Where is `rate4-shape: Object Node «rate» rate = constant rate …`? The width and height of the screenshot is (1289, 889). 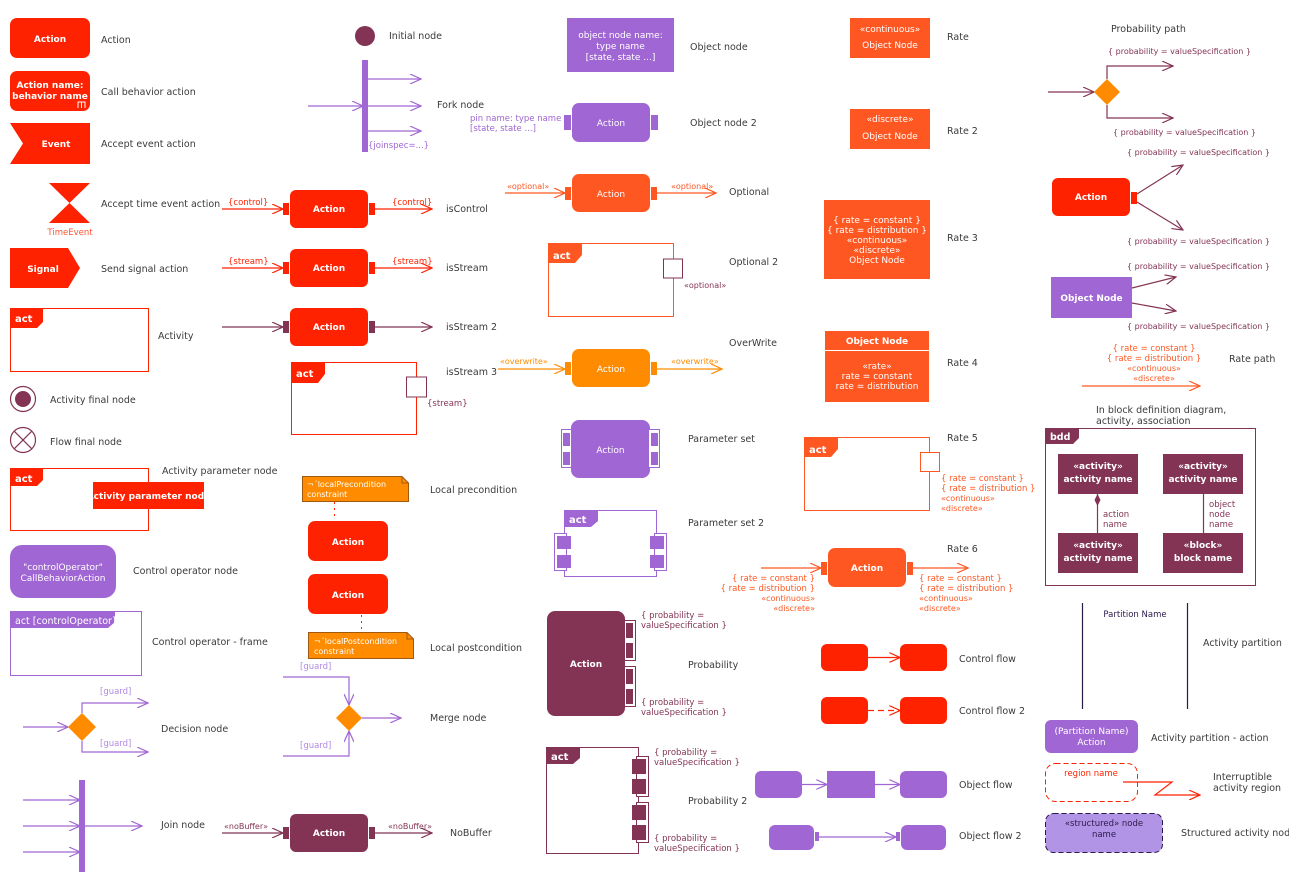 rate4-shape: Object Node «rate» rate = constant rate … is located at coordinates (877, 366).